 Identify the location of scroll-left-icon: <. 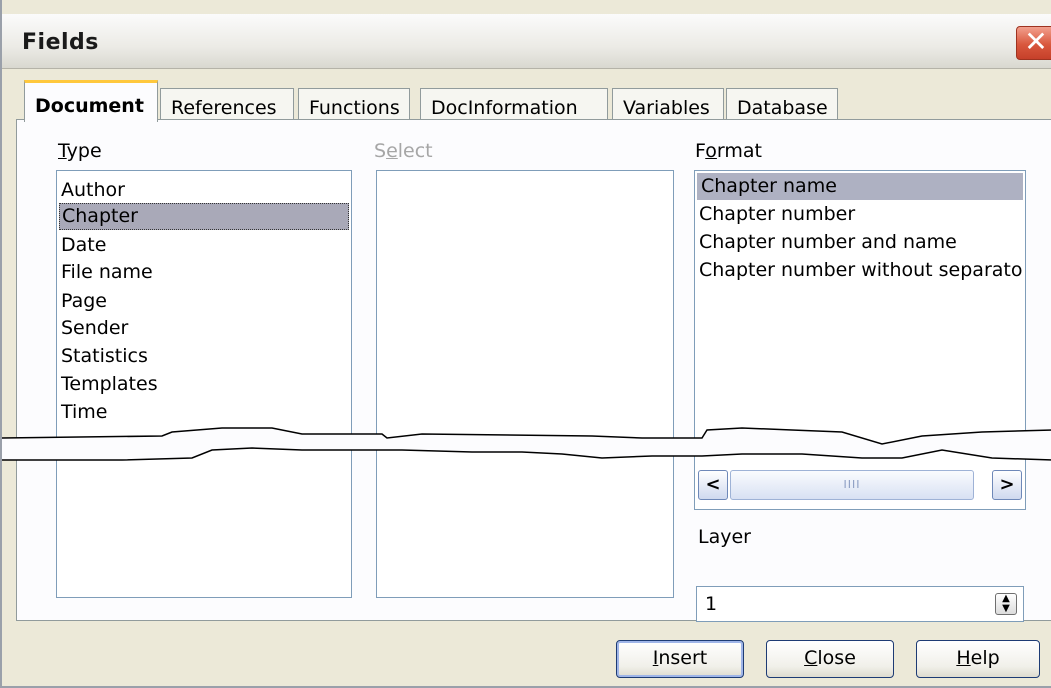
(713, 485).